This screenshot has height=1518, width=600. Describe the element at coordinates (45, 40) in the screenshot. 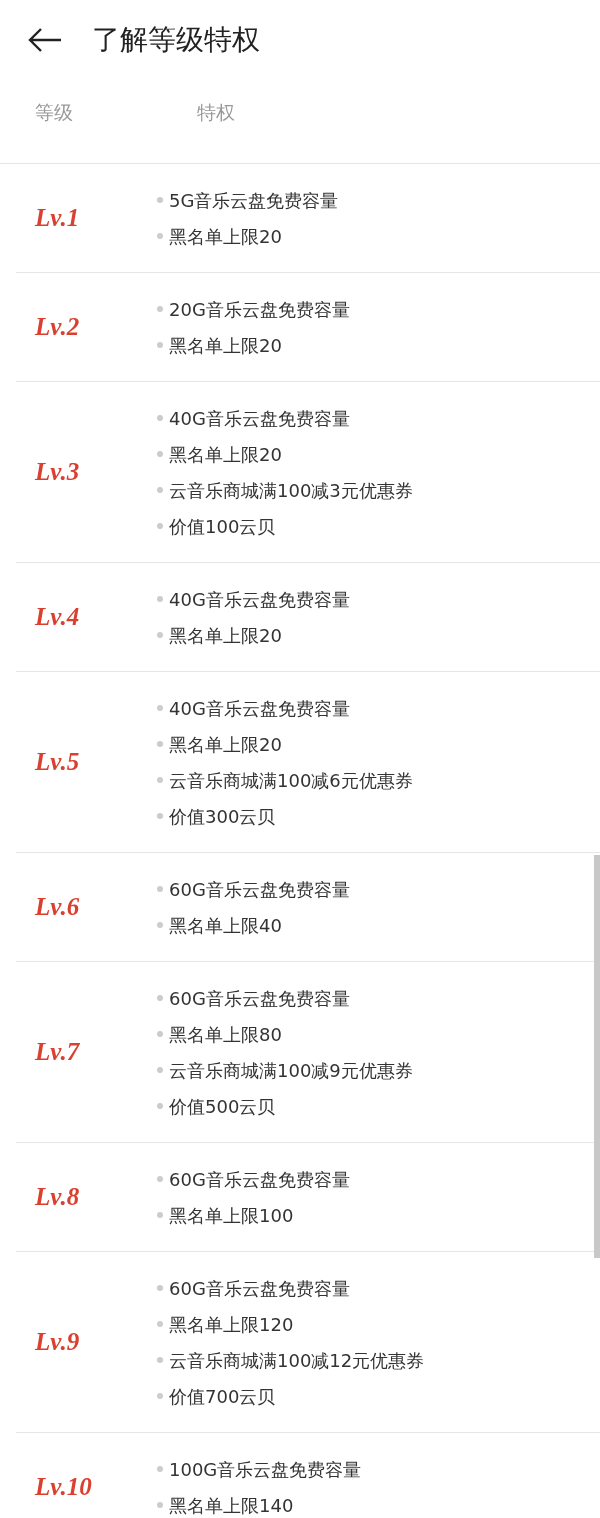

I see `back-button` at that location.